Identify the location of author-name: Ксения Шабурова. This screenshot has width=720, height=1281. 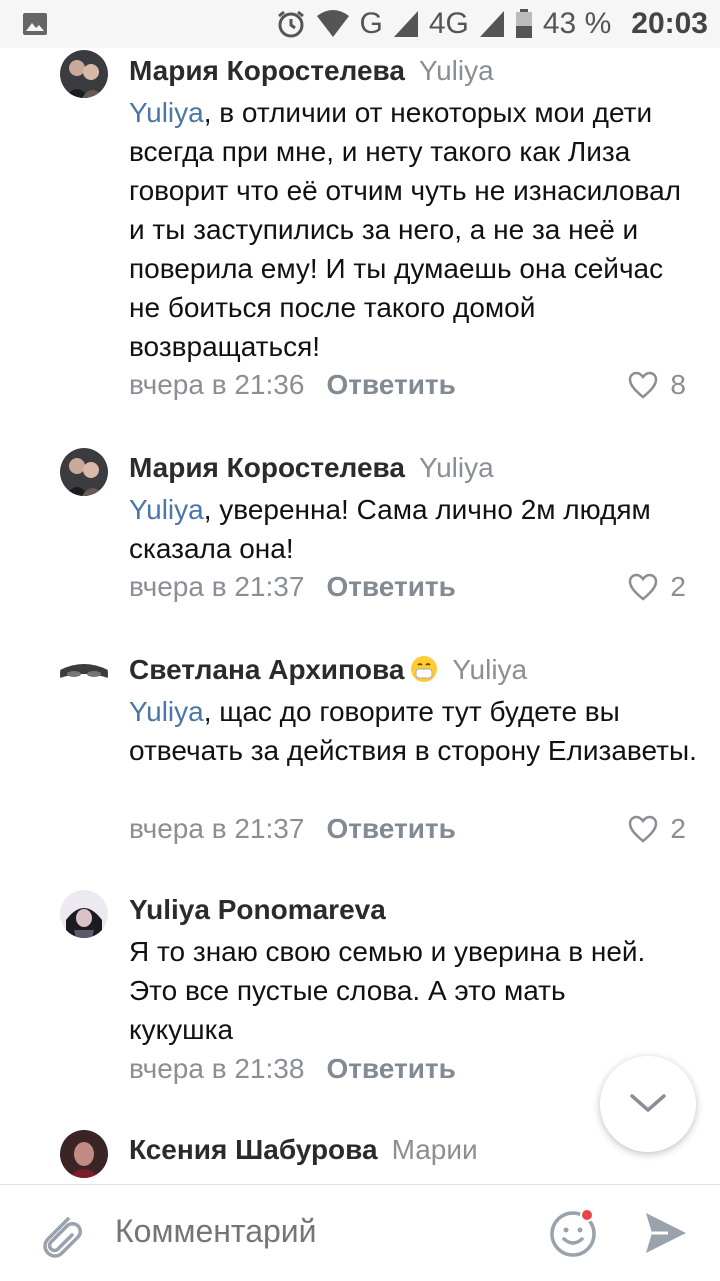
(253, 1149).